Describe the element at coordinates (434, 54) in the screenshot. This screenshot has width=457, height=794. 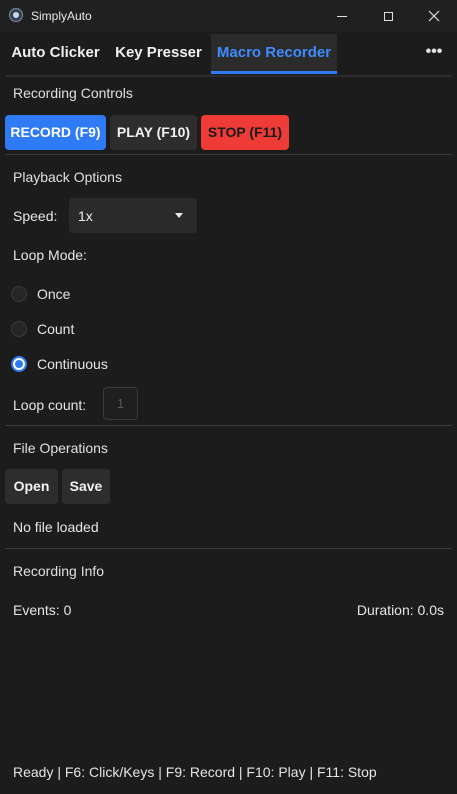
I see `more-options-icon: •••` at that location.